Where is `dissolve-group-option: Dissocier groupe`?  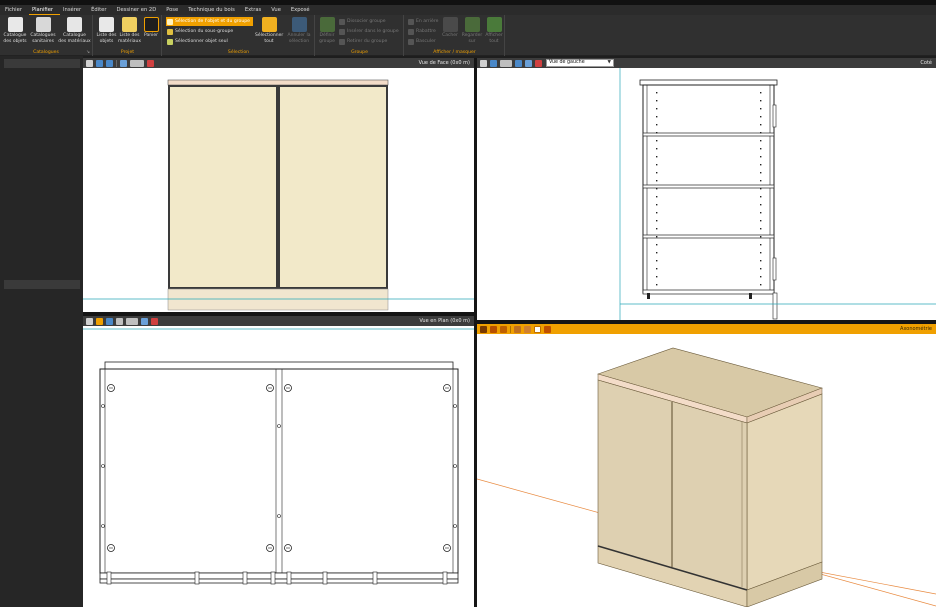
dissolve-group-option: Dissocier groupe is located at coordinates (363, 21).